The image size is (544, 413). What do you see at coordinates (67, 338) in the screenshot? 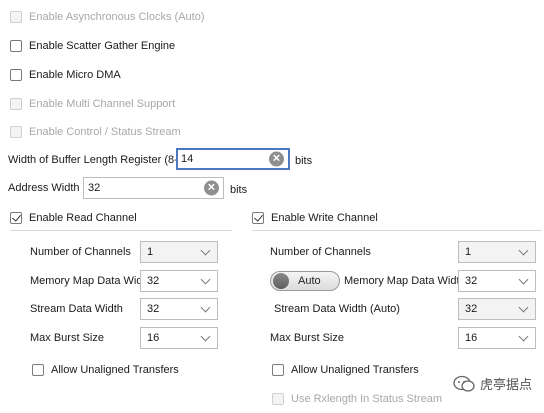
I see `read-burst-label: Max Burst Size` at bounding box center [67, 338].